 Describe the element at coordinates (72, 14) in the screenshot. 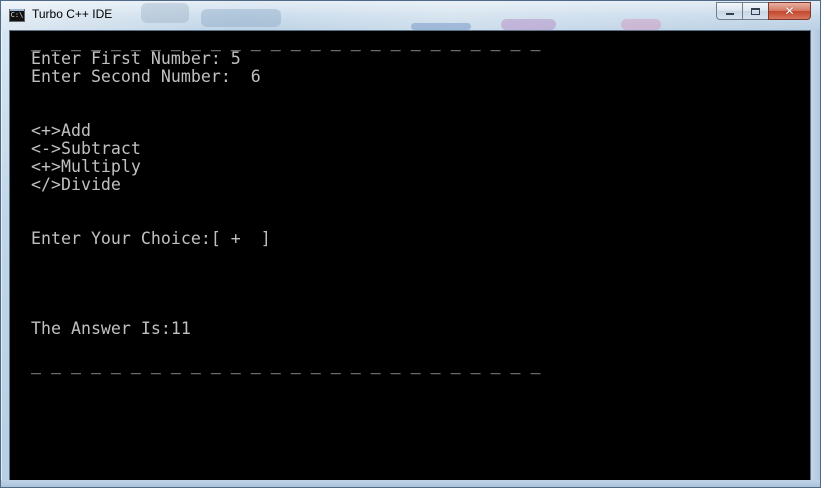

I see `window-title: Turbo C++ IDE` at that location.